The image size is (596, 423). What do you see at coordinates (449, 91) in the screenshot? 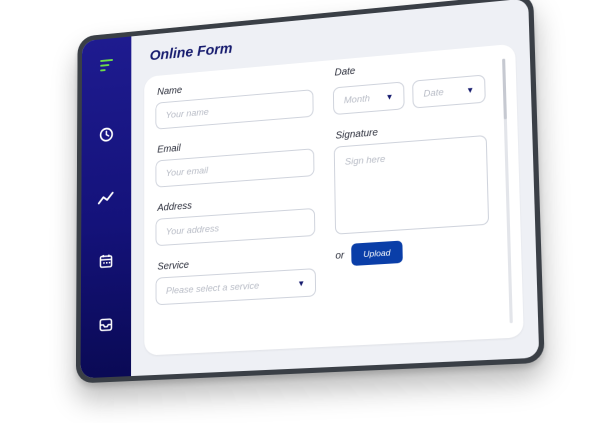
I see `day-select: Date ▼` at bounding box center [449, 91].